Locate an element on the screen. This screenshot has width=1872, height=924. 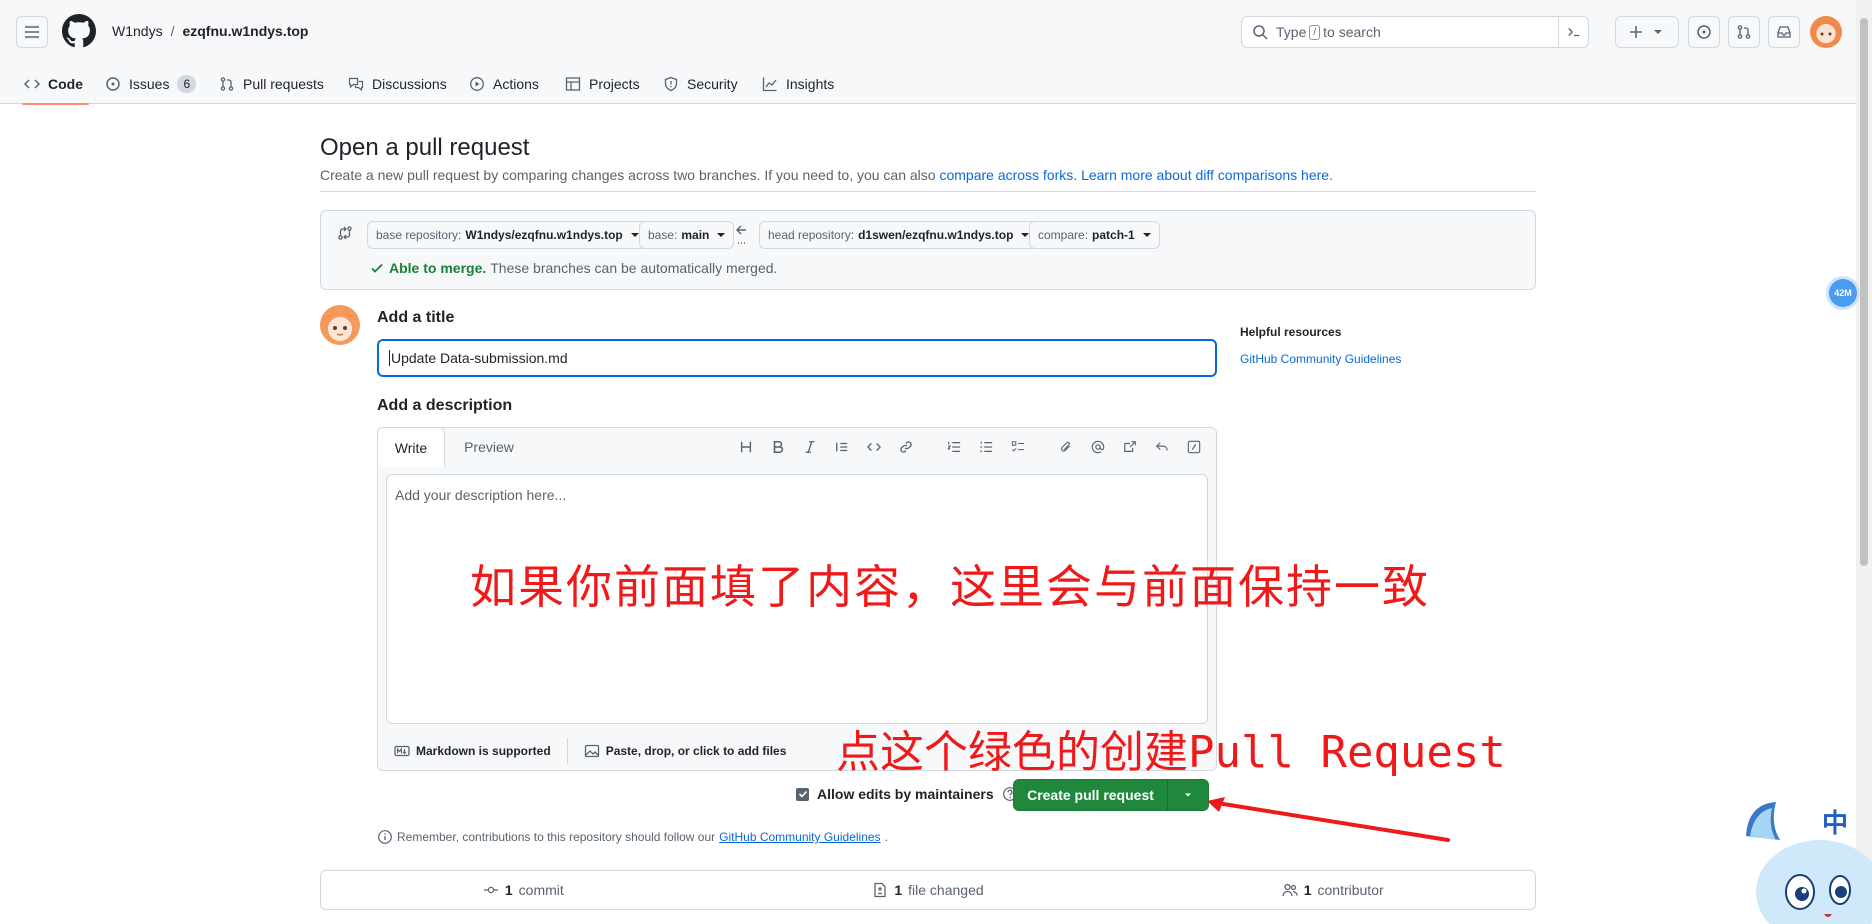
link-button is located at coordinates (906, 447).